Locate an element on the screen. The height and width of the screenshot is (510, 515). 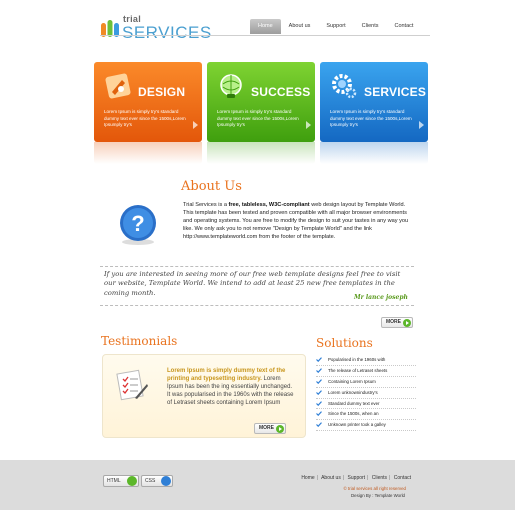
services-gear-icon is located at coordinates (344, 86).